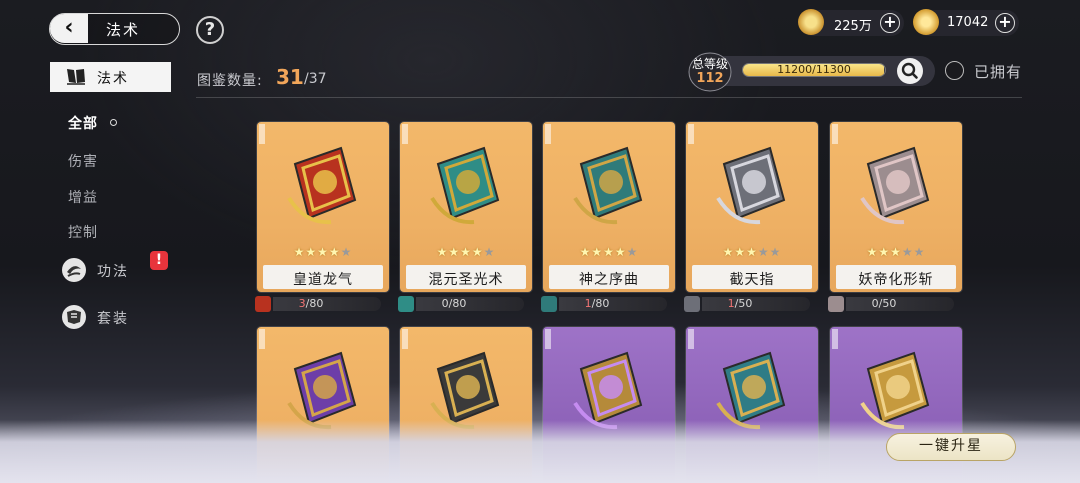  I want to click on filter-buff: 增益, so click(83, 197).